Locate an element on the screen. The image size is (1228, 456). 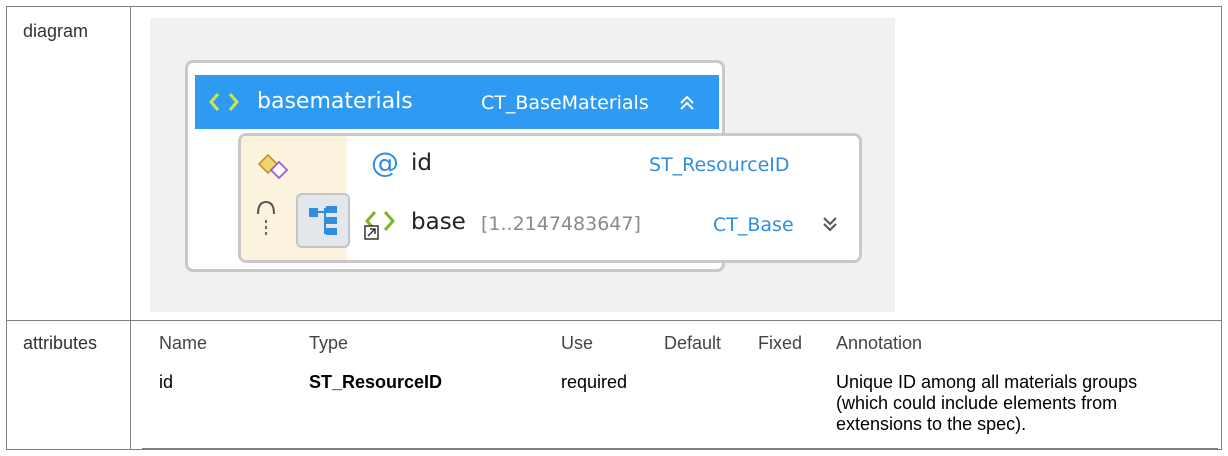
header-fixed: Fixed is located at coordinates (780, 343).